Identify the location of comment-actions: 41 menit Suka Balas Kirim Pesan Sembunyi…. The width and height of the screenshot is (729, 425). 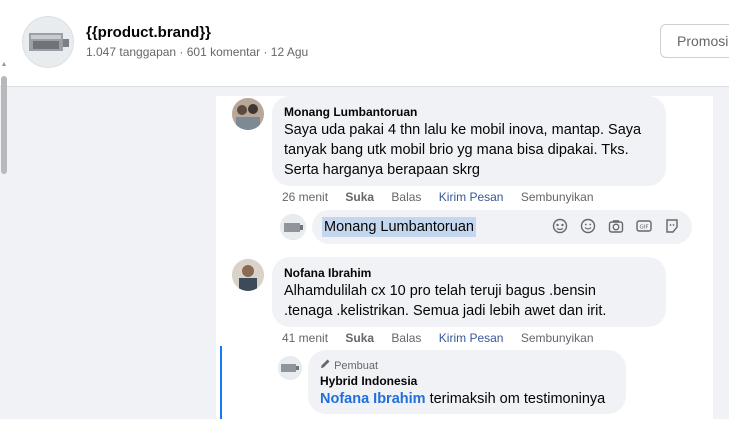
(445, 338).